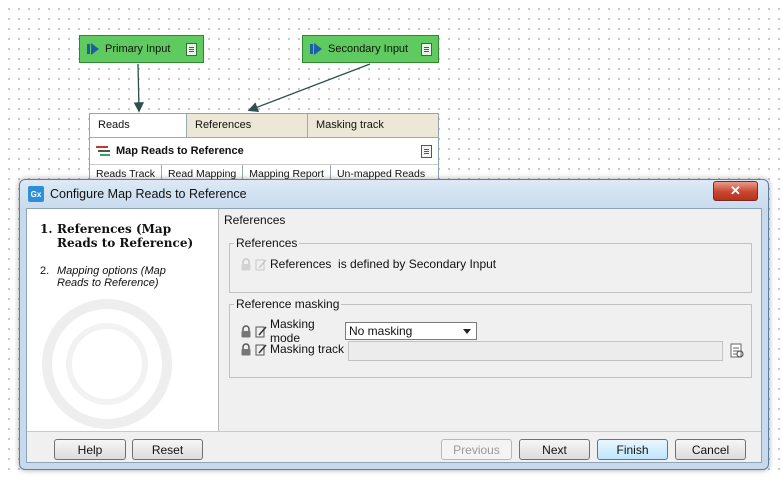  What do you see at coordinates (247, 125) in the screenshot?
I see `tool-tab-references: References` at bounding box center [247, 125].